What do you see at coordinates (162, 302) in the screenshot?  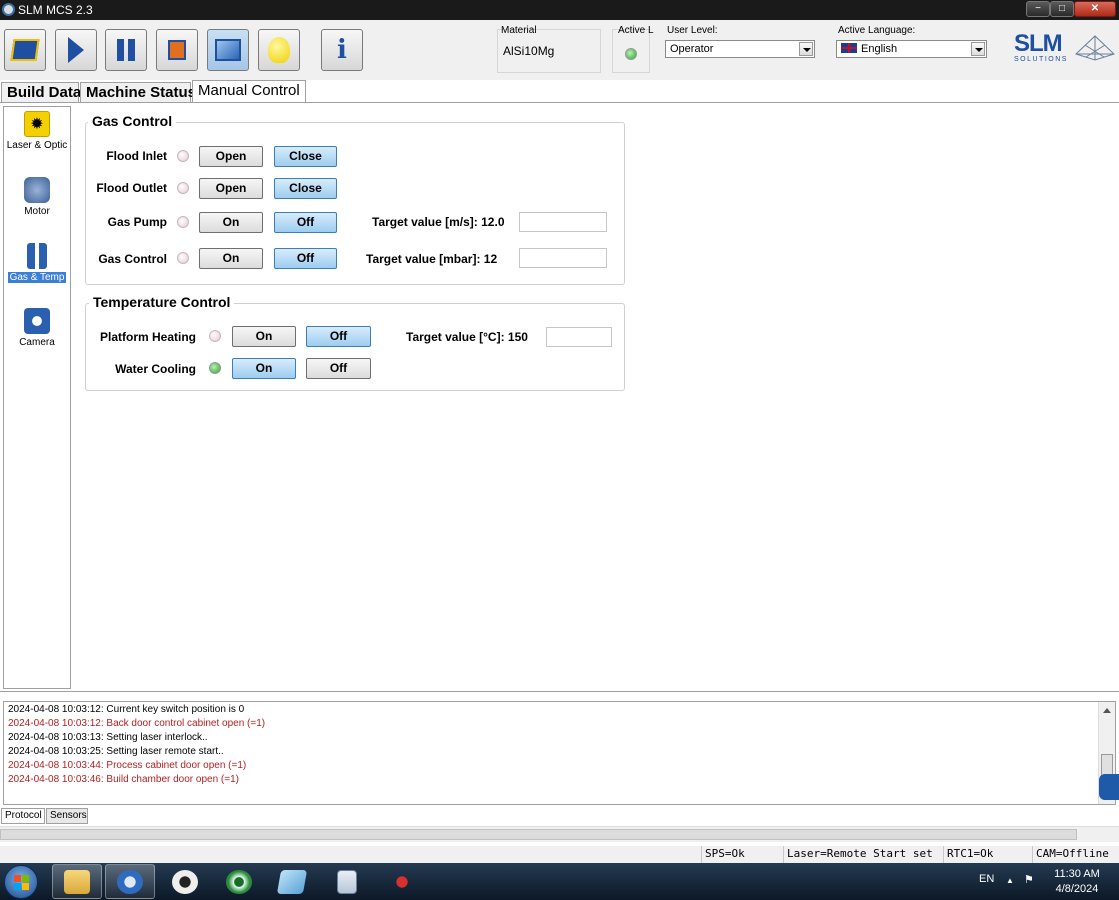 I see `temperature-control-title: Temperature Control` at bounding box center [162, 302].